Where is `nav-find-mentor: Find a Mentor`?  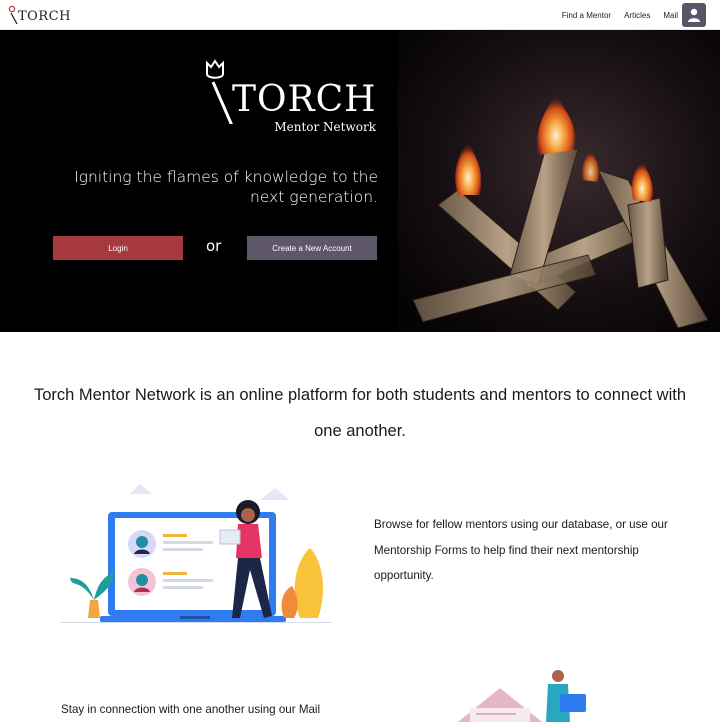 nav-find-mentor: Find a Mentor is located at coordinates (586, 15).